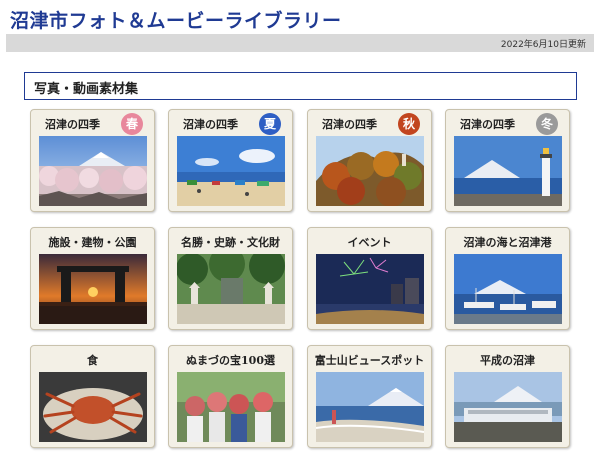  What do you see at coordinates (508, 289) in the screenshot?
I see `sea-port-photo` at bounding box center [508, 289].